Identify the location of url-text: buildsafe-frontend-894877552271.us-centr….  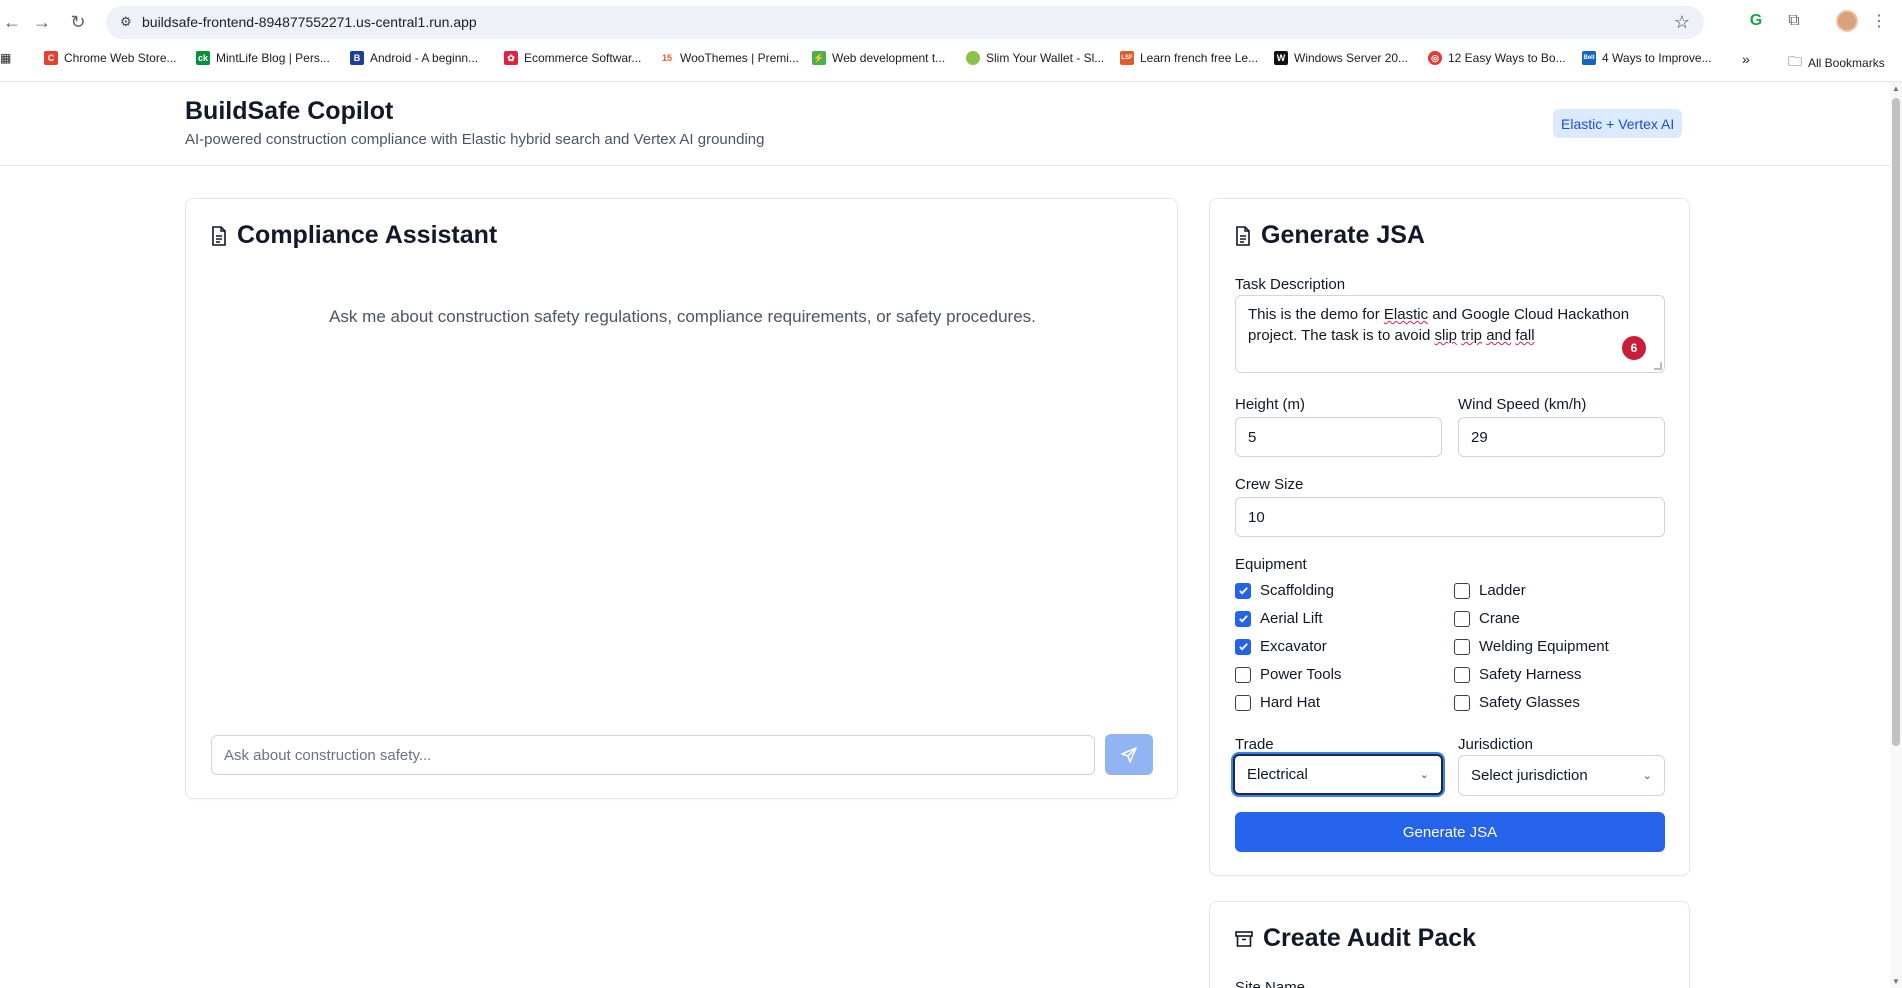
(309, 22).